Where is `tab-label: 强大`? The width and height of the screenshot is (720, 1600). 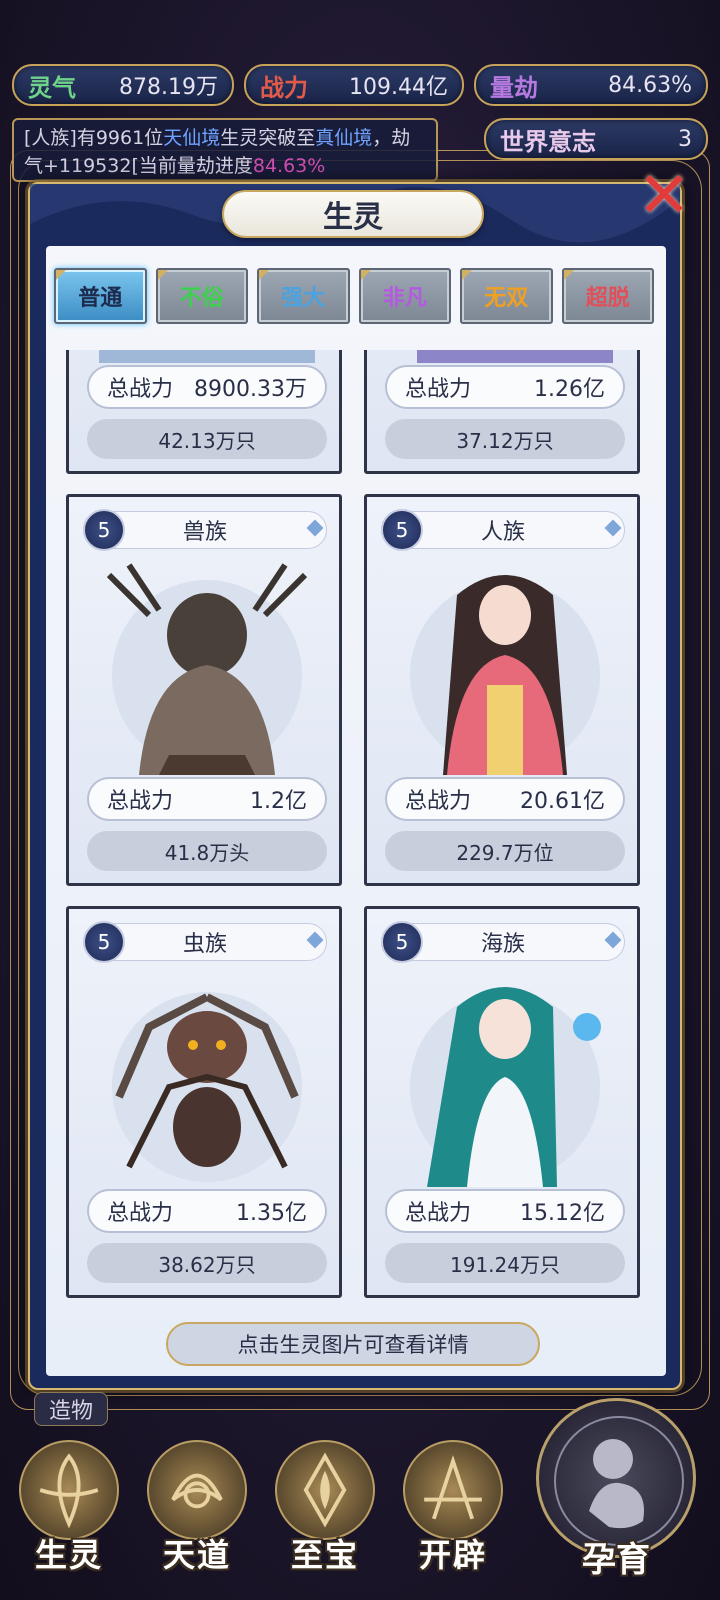
tab-label: 强大 is located at coordinates (303, 298).